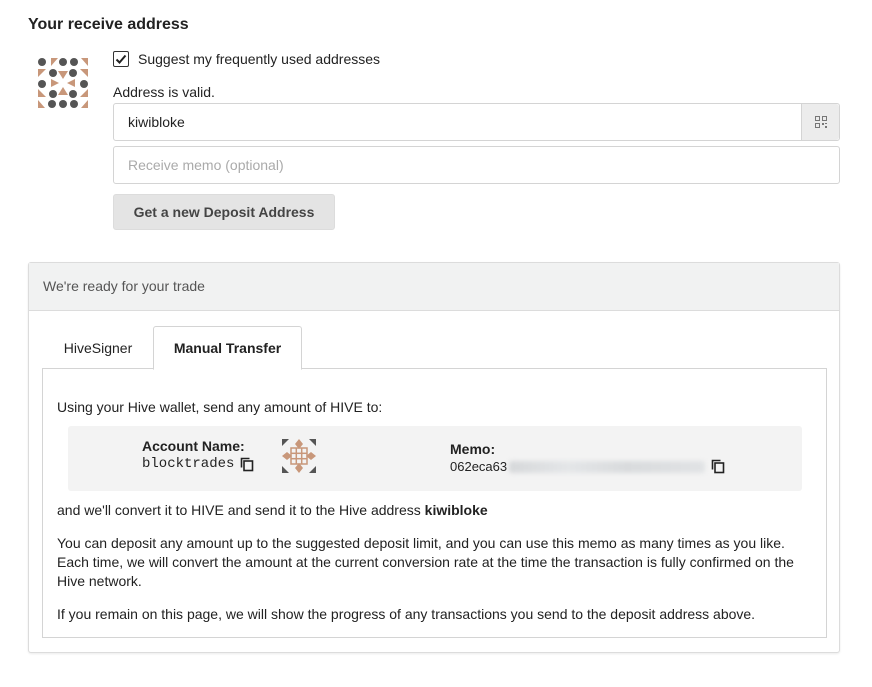  Describe the element at coordinates (164, 92) in the screenshot. I see `address-valid-message: Address is valid.` at that location.